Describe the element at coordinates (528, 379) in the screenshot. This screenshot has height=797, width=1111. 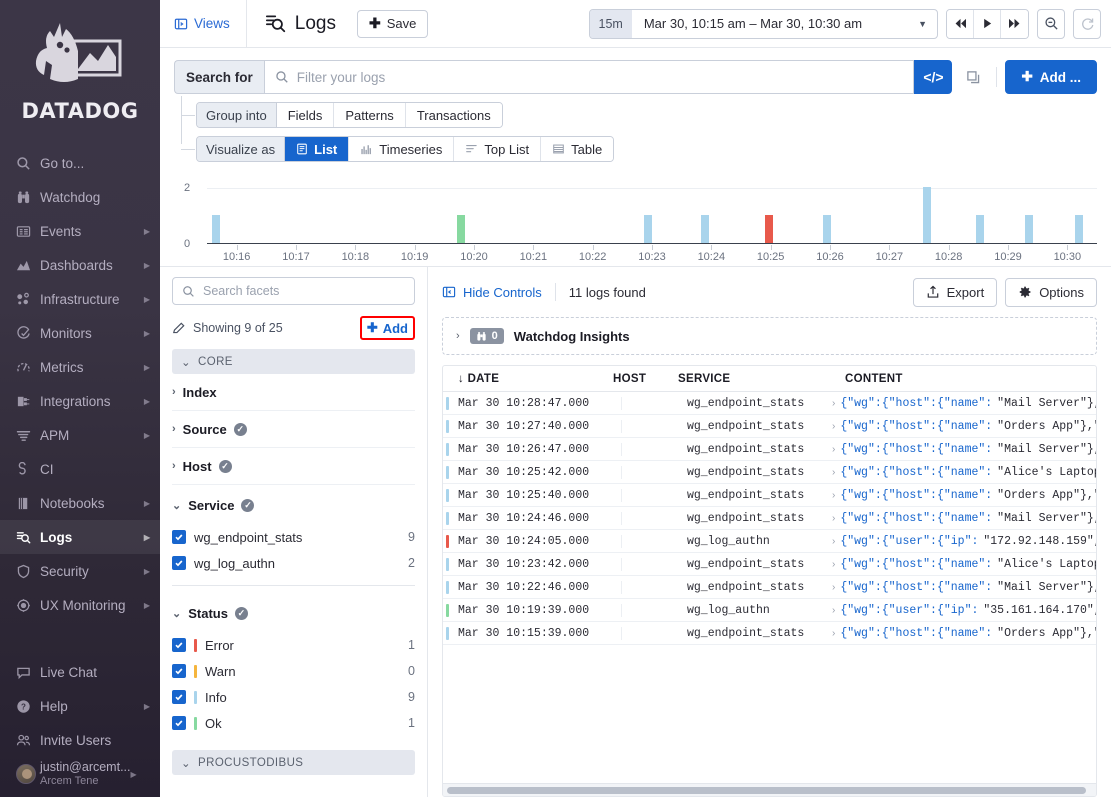
I see `column-header-date: ↓ DATE` at that location.